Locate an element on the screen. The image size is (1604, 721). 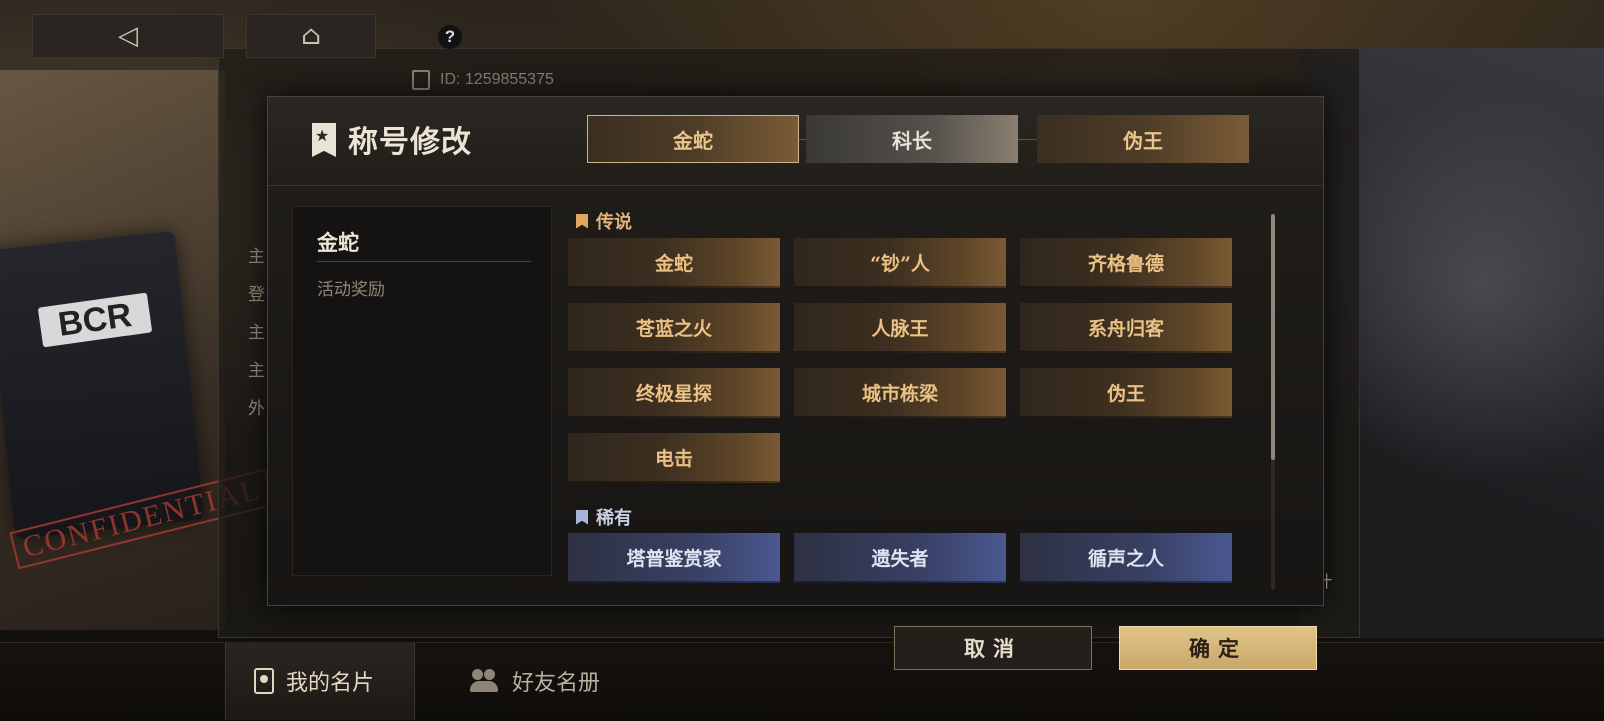
tab-friends: 好友名册 is located at coordinates (555, 681).